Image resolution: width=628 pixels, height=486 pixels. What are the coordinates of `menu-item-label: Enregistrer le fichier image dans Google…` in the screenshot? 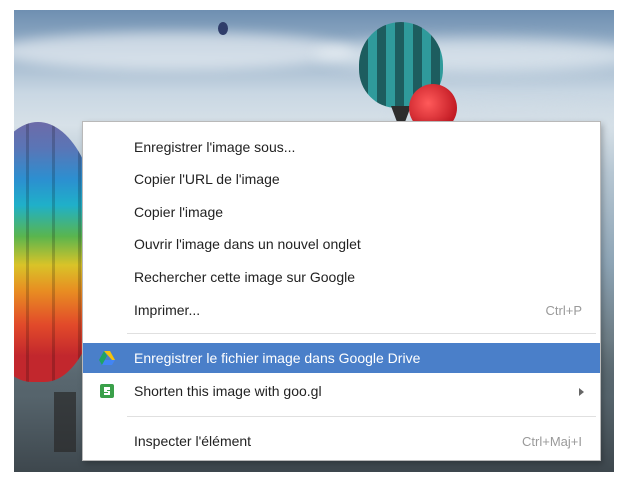 It's located at (277, 358).